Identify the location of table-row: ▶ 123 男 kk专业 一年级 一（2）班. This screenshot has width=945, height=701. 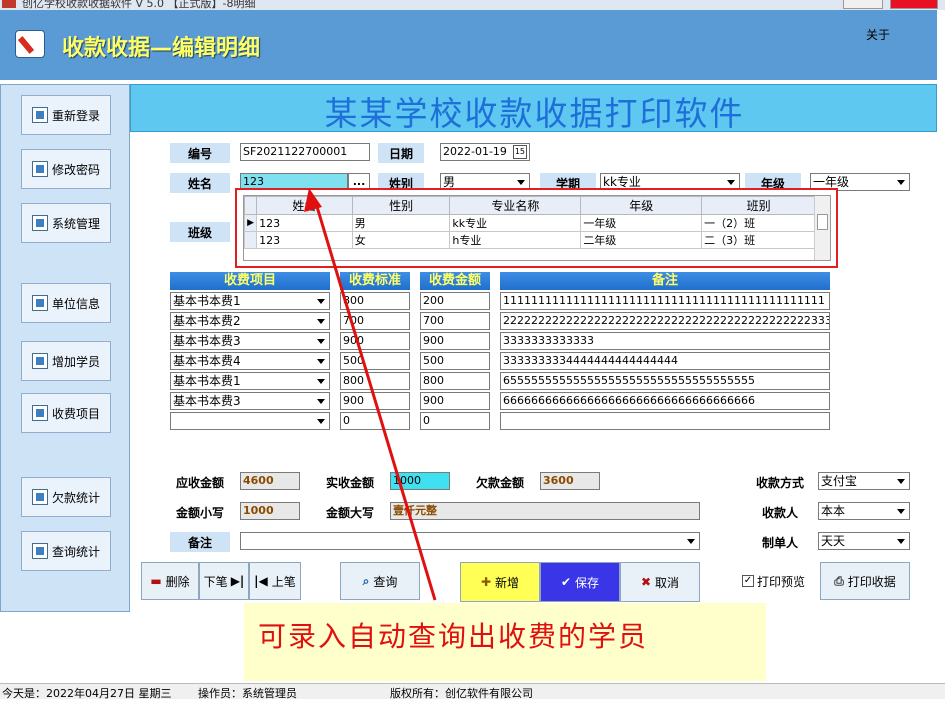
(529, 223).